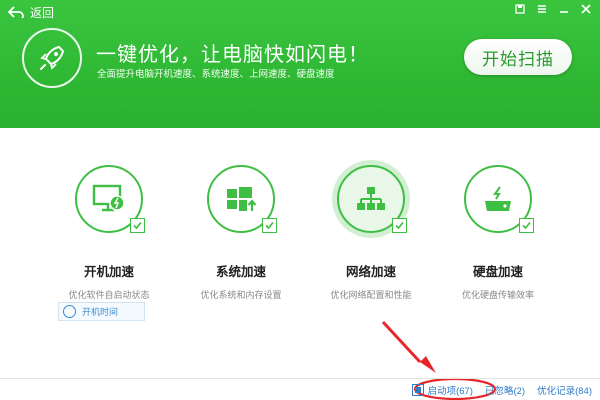 The image size is (600, 400). I want to click on start-scan-button: 开始扫描, so click(518, 57).